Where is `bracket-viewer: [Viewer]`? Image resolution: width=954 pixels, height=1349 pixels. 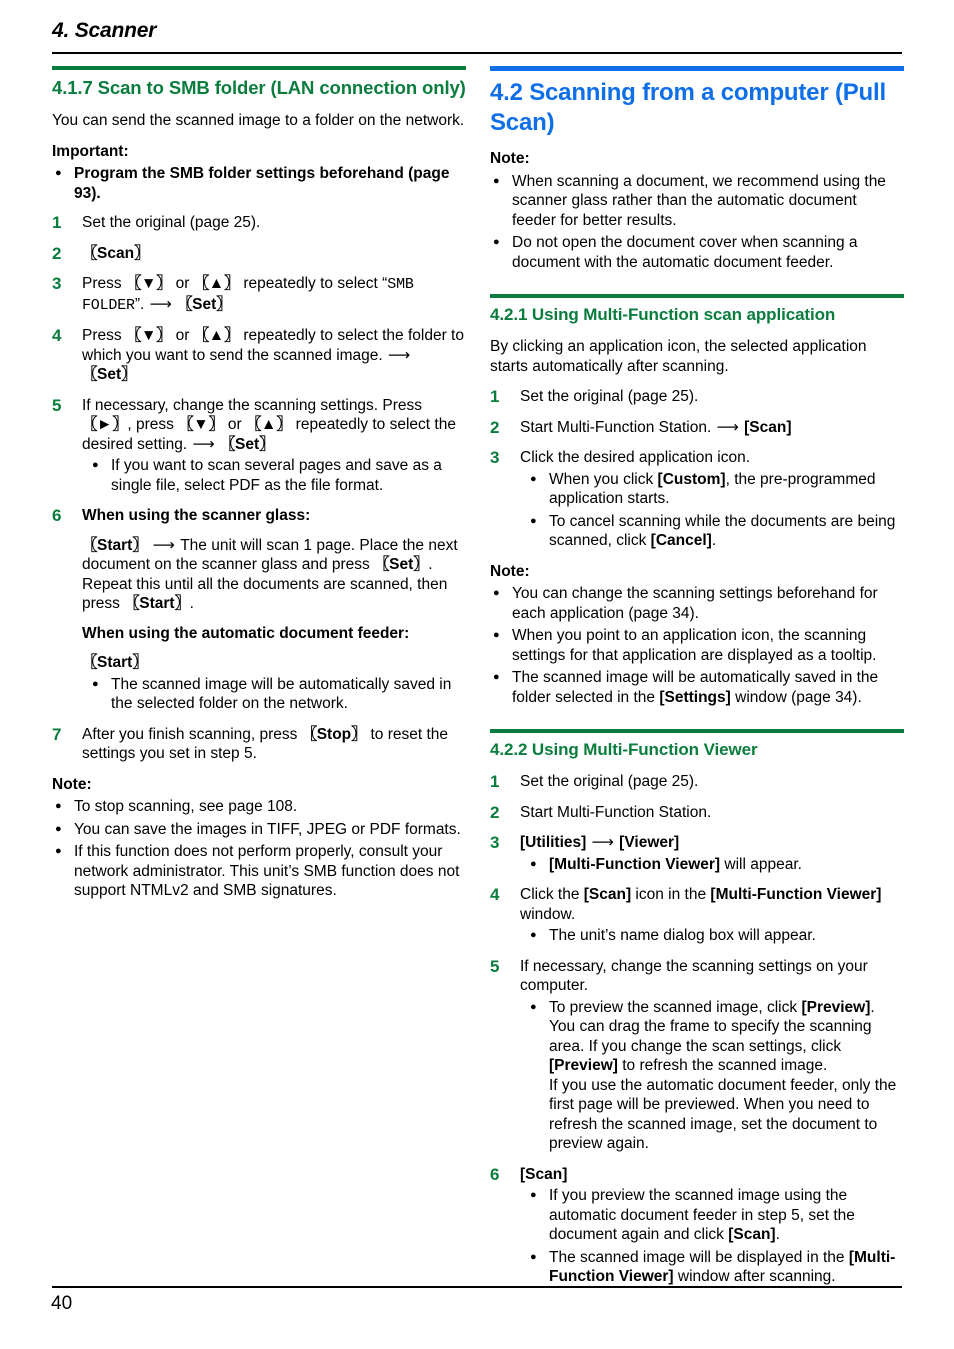
bracket-viewer: [Viewer] is located at coordinates (649, 842).